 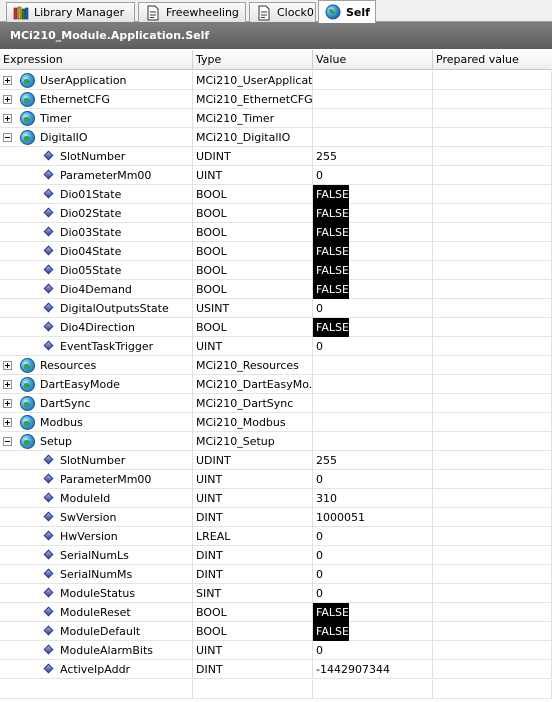 What do you see at coordinates (276, 631) in the screenshot?
I see `table-row: ModuleDefault BOOL FALSE` at bounding box center [276, 631].